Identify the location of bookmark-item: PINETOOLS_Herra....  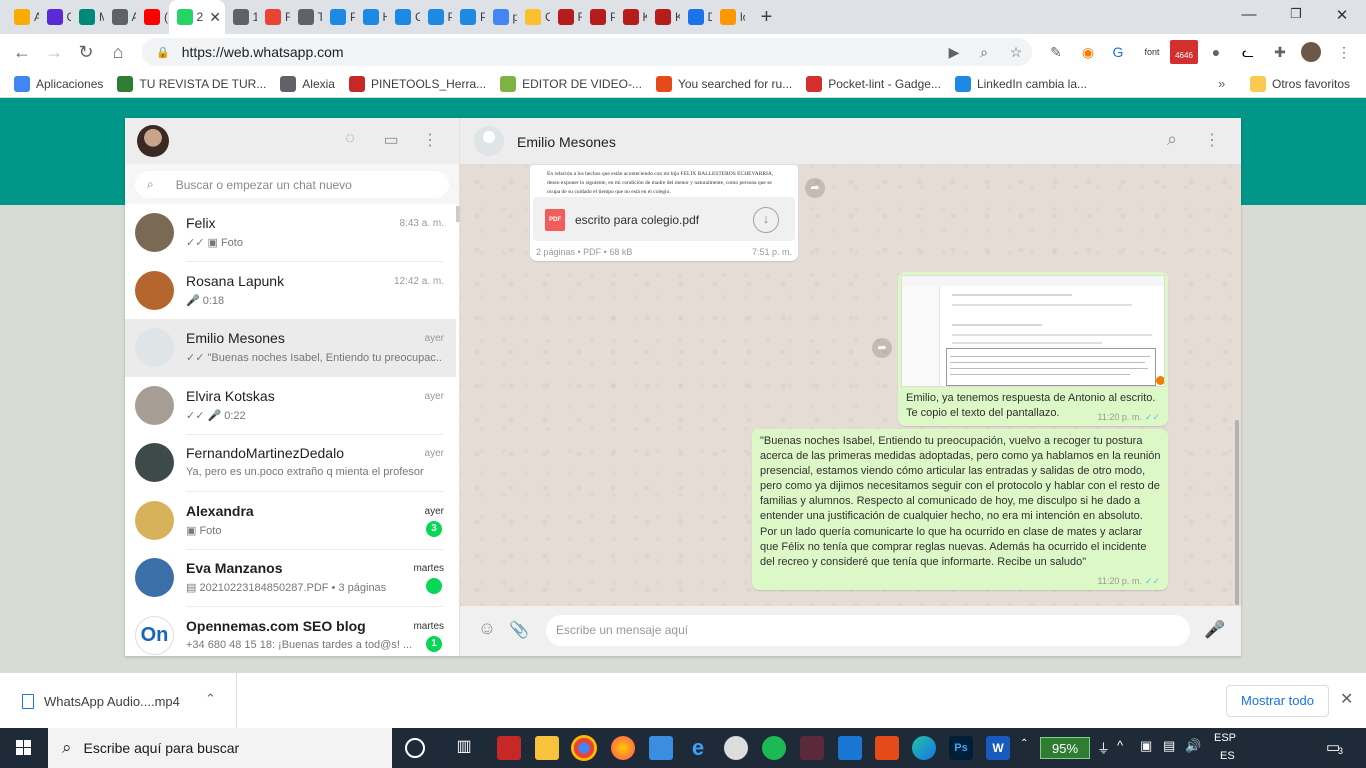
(417, 83).